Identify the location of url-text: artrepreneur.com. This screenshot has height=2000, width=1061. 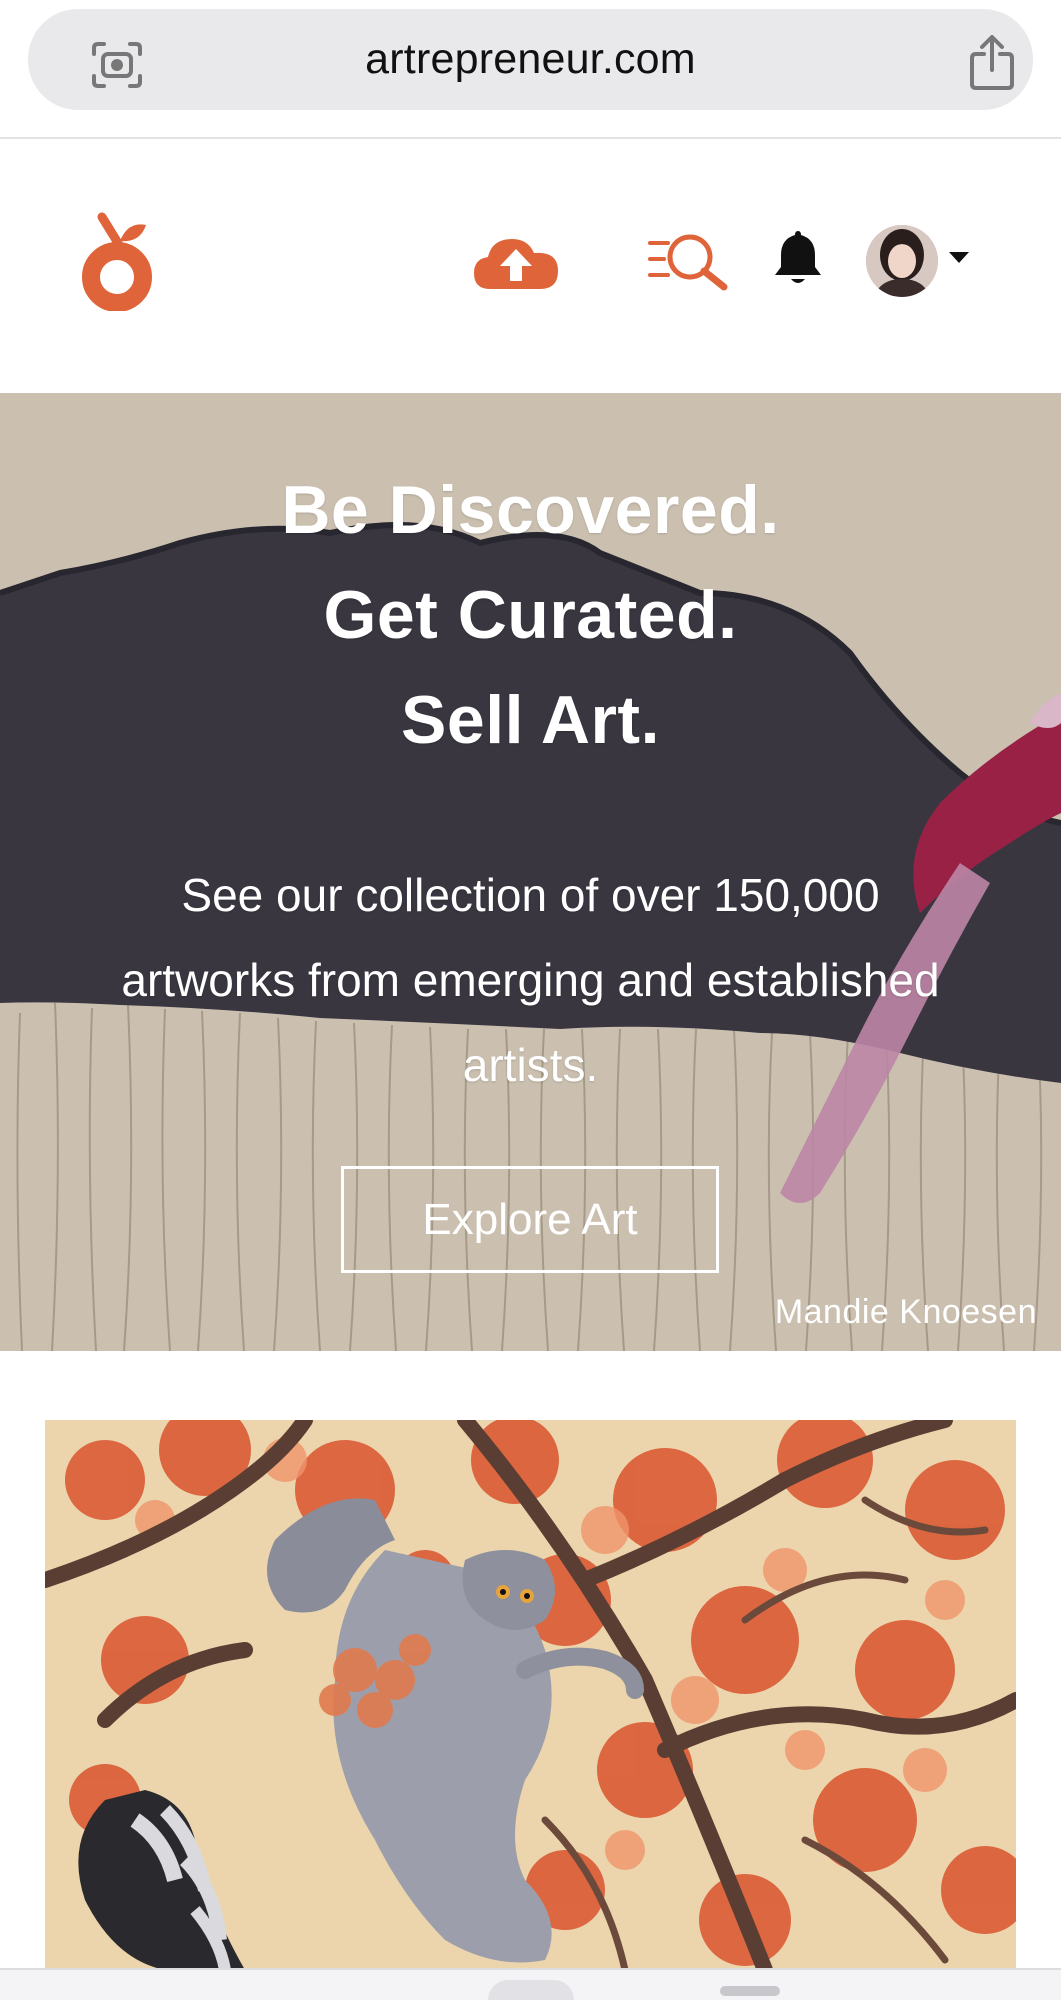
(530, 59).